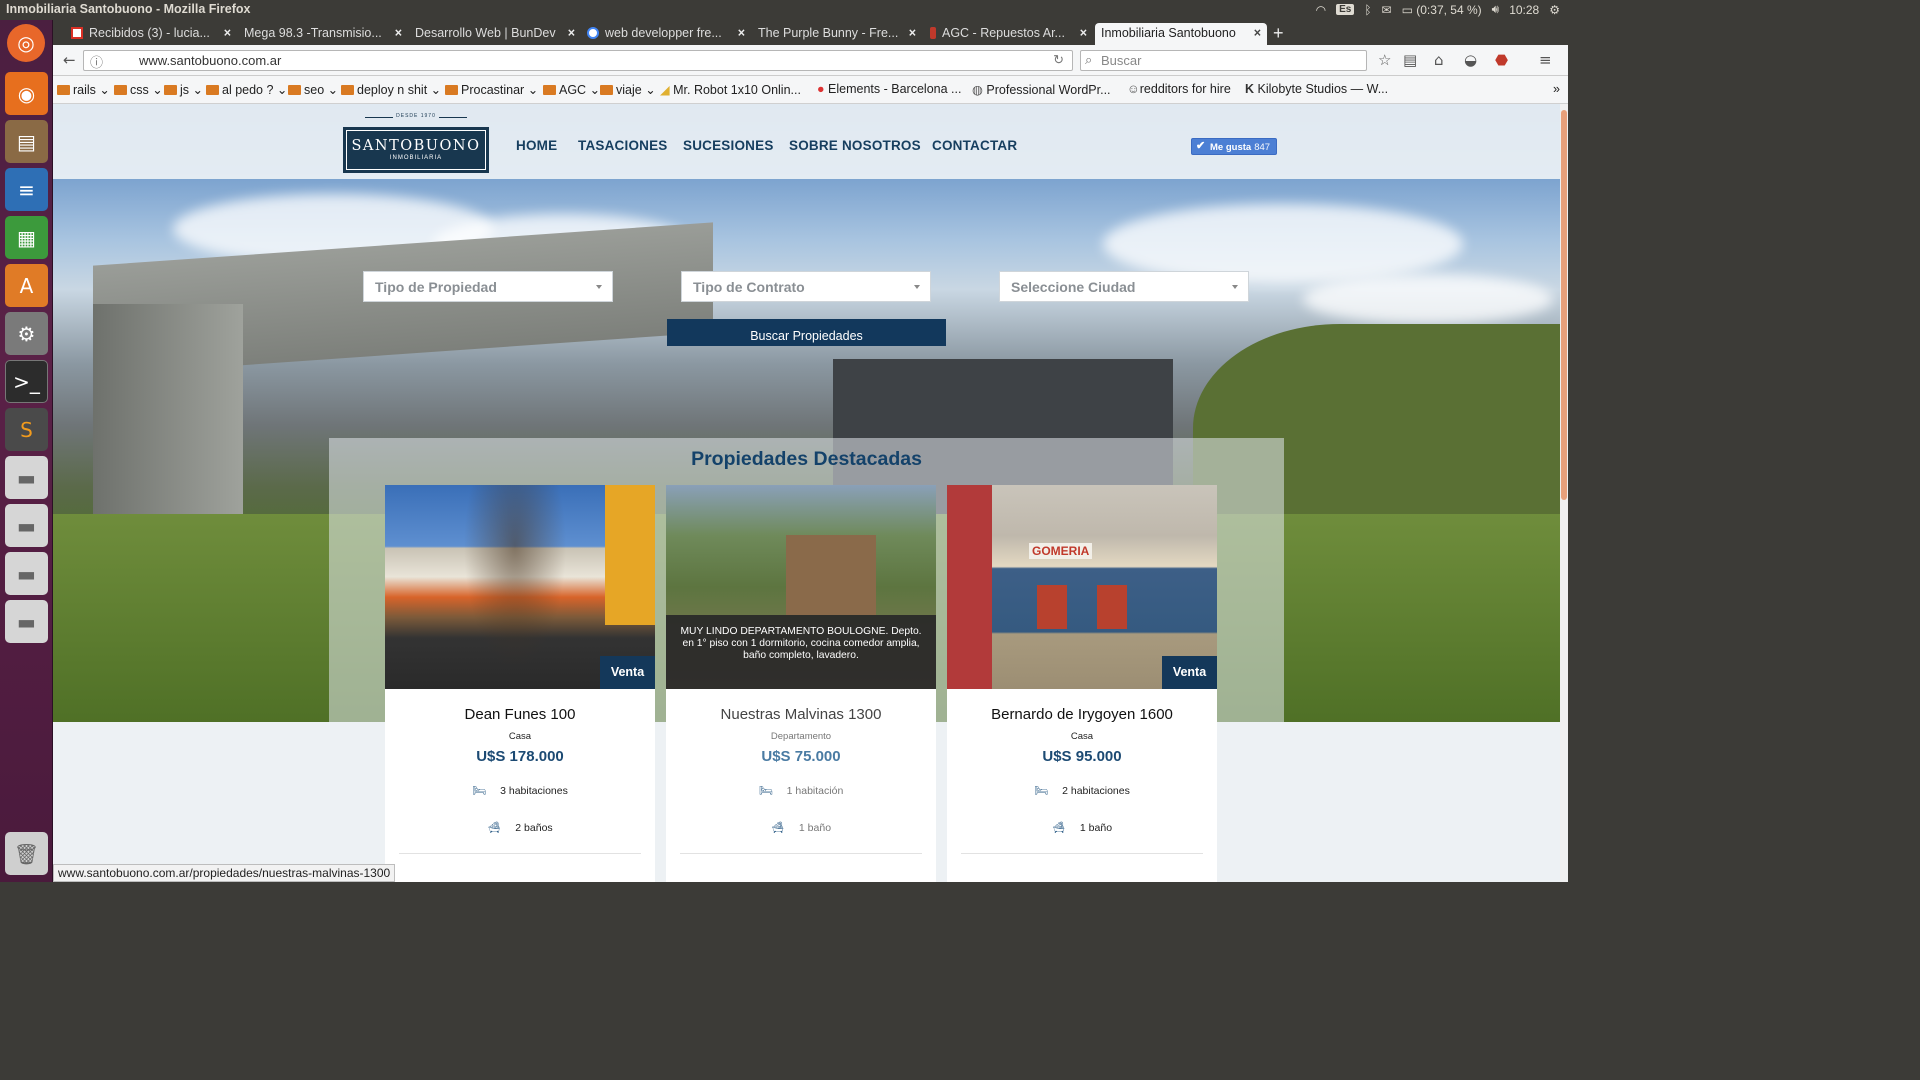 This screenshot has height=1080, width=1920. What do you see at coordinates (1387, 10) in the screenshot?
I see `mail-icon: ✉` at bounding box center [1387, 10].